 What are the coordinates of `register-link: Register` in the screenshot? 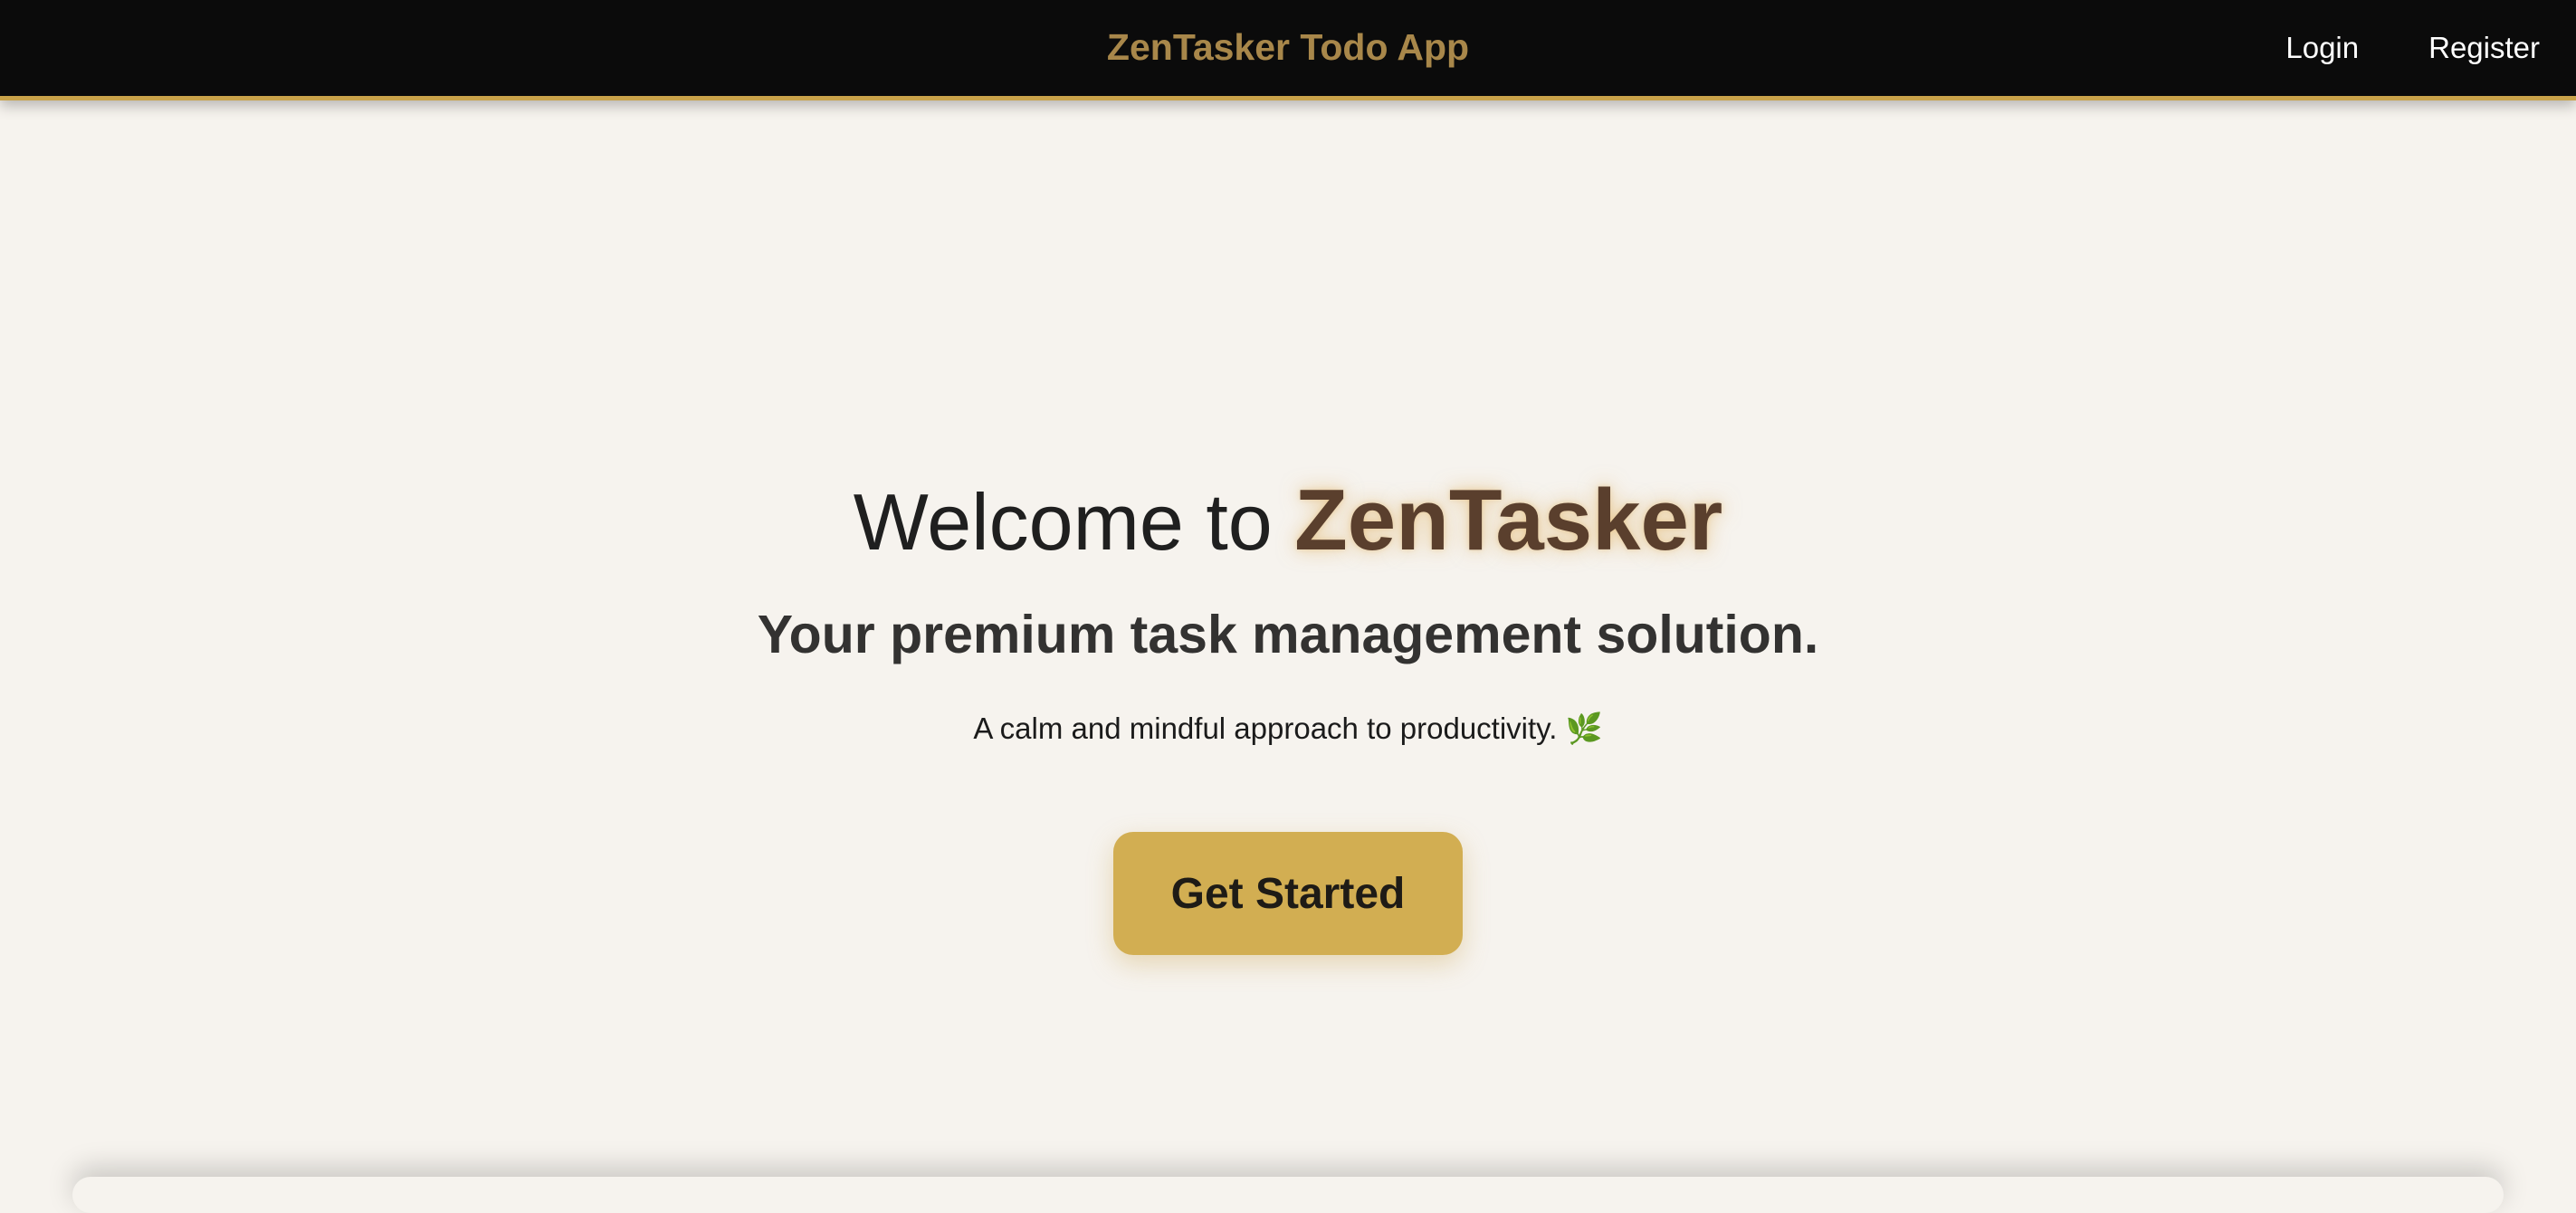 It's located at (2484, 48).